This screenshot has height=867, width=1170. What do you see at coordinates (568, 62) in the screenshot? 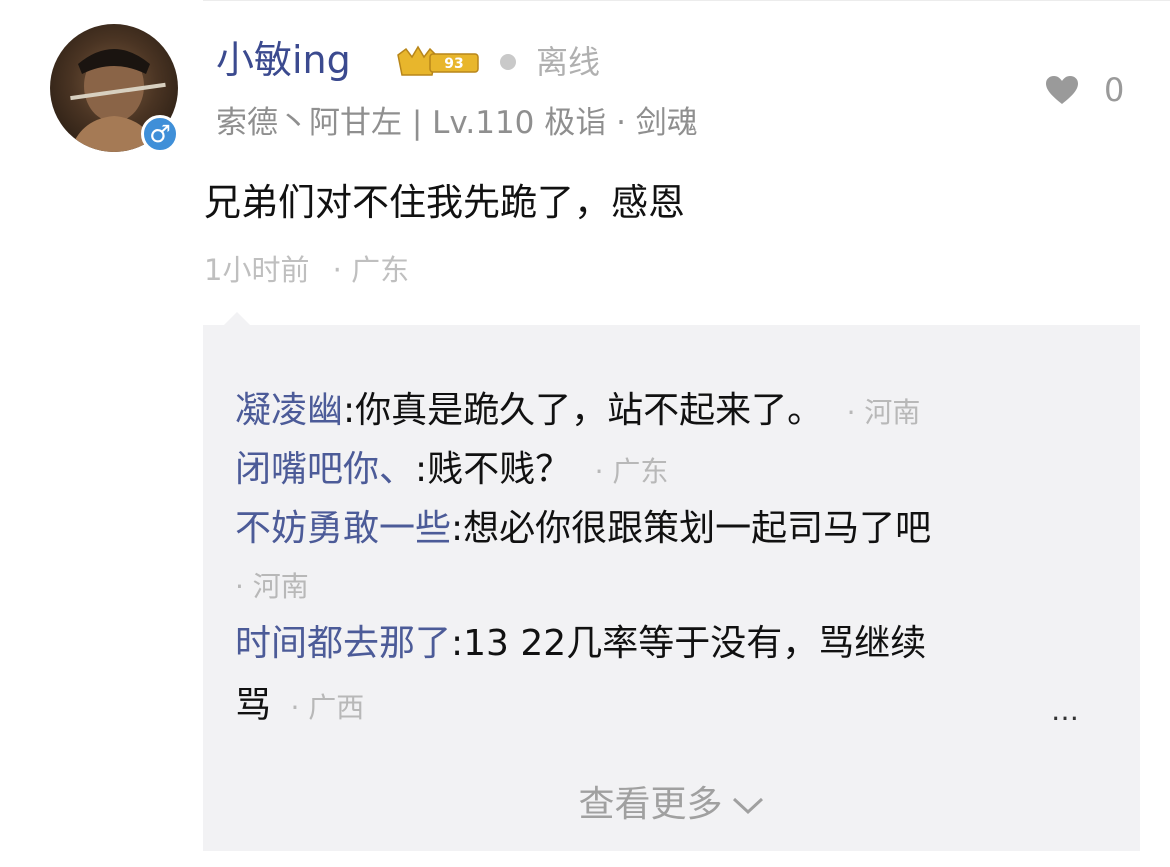
I see `online-status: 离线` at bounding box center [568, 62].